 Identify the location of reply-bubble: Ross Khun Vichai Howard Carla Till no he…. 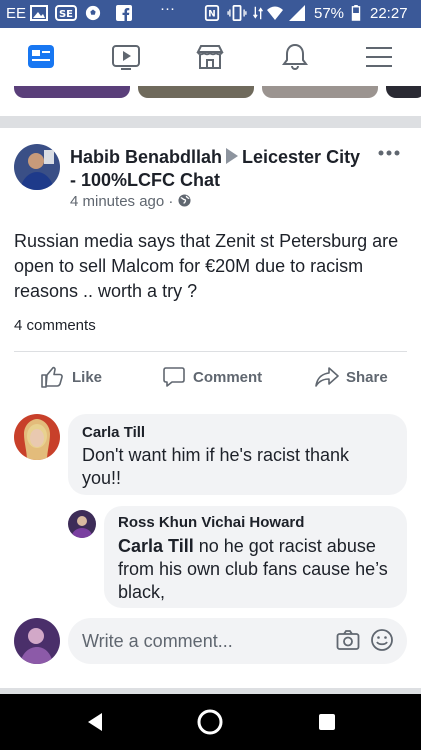
(255, 557).